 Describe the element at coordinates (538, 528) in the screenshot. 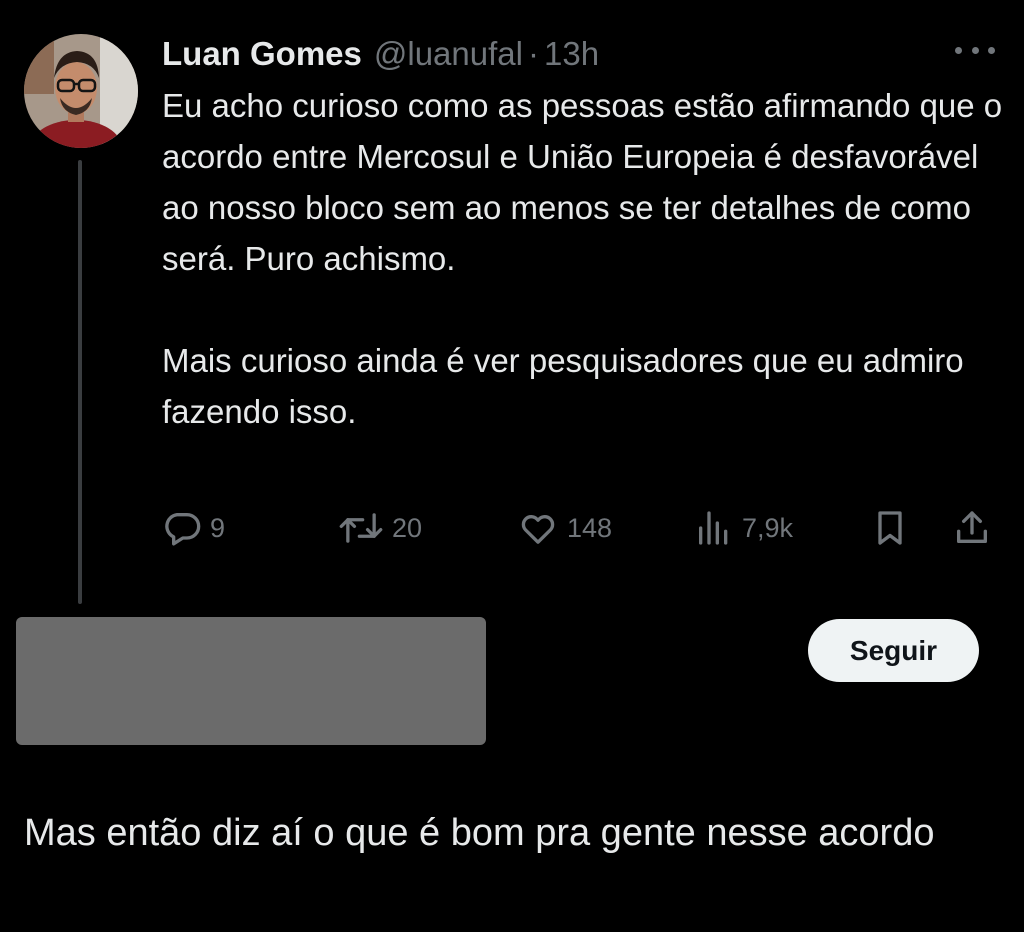

I see `heart-icon` at that location.